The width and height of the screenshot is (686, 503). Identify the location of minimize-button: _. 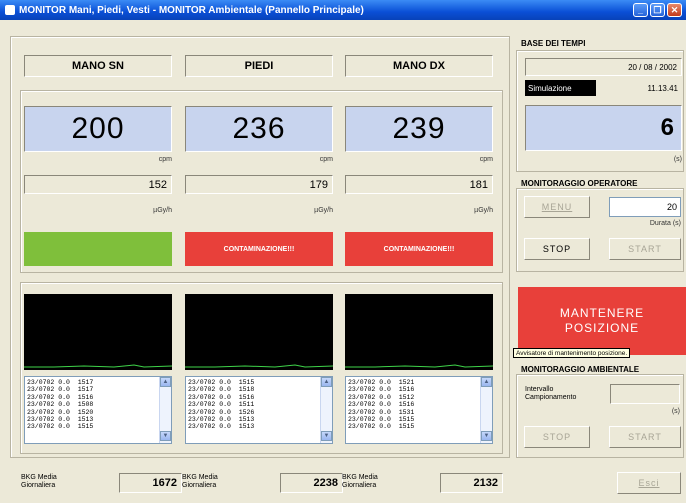
(640, 10).